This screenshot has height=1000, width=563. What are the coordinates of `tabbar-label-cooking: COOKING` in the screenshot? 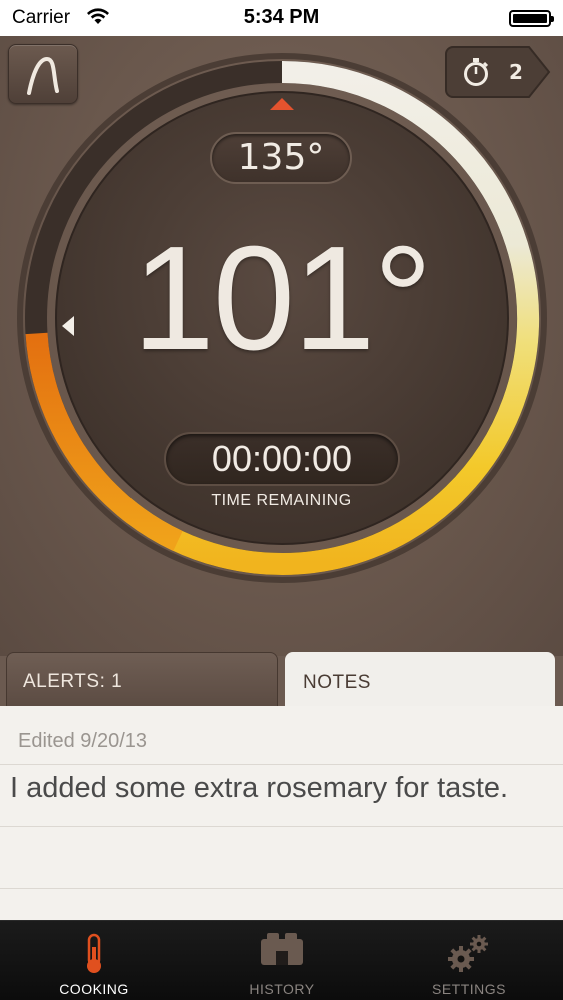 It's located at (94, 989).